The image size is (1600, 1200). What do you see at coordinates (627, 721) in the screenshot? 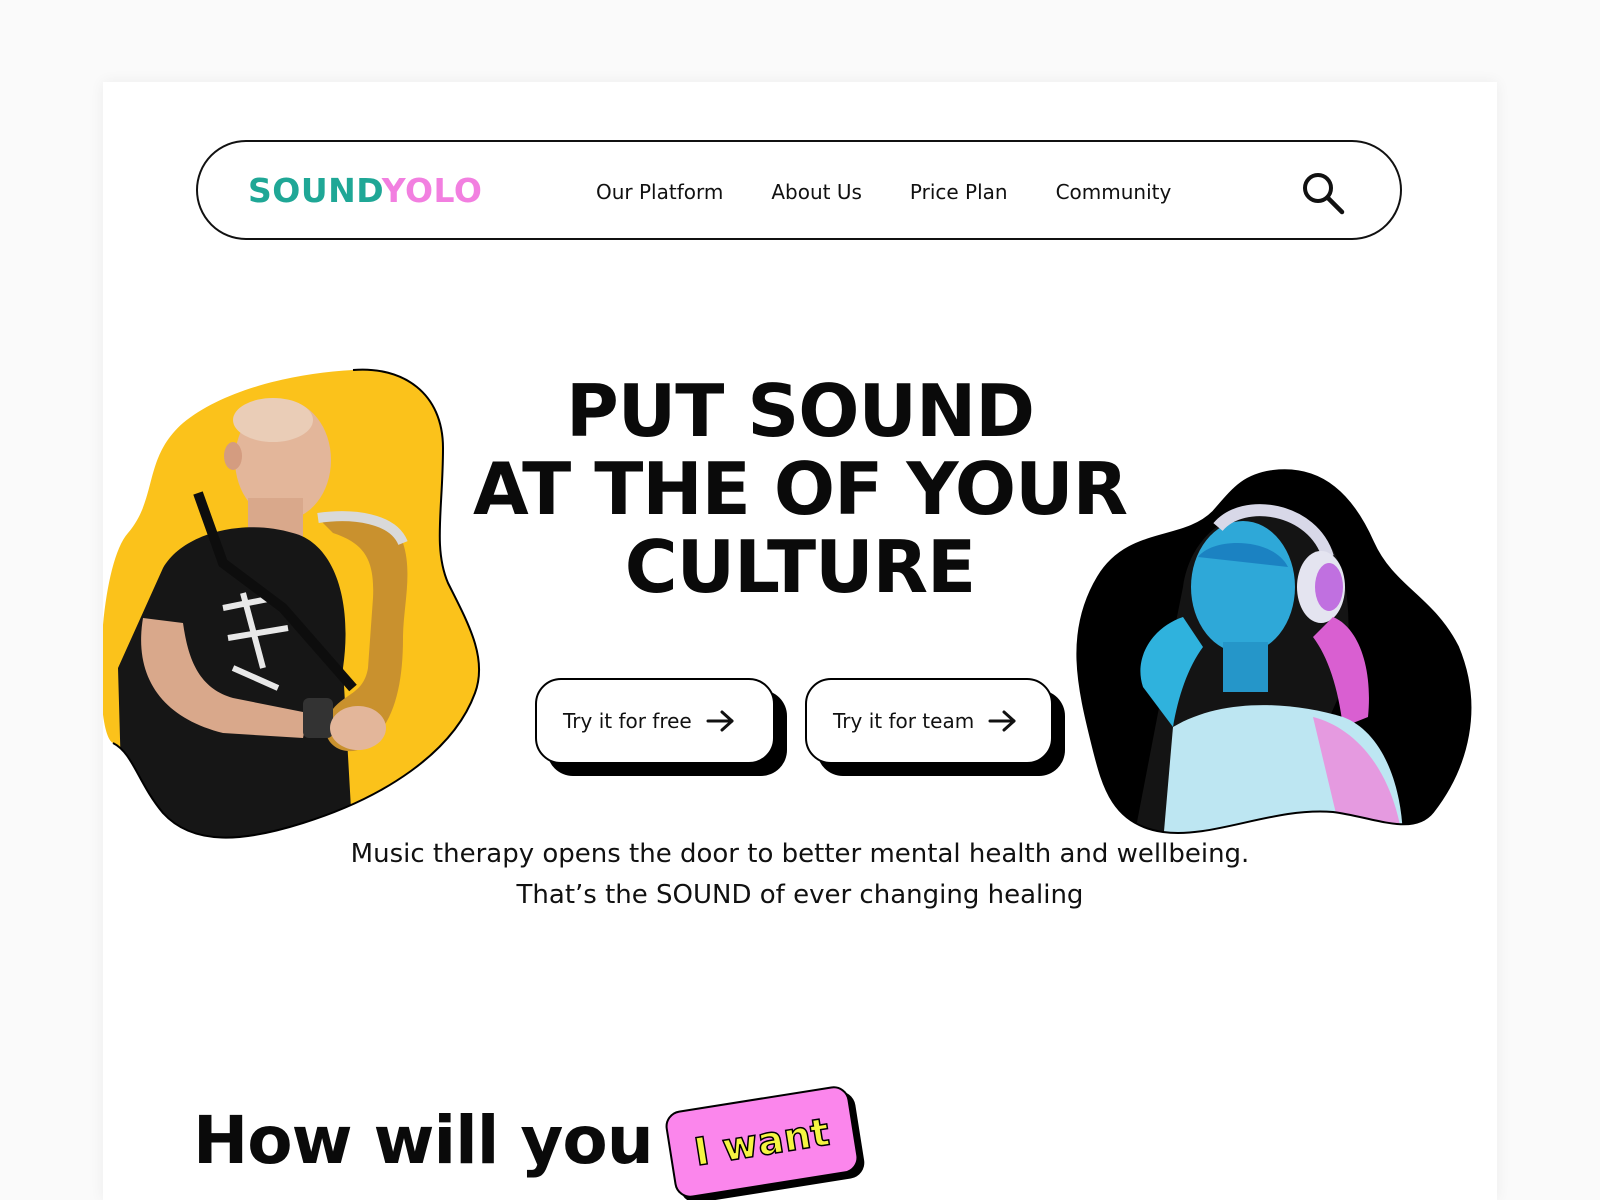
I see `try-free-label: Try it for free` at bounding box center [627, 721].